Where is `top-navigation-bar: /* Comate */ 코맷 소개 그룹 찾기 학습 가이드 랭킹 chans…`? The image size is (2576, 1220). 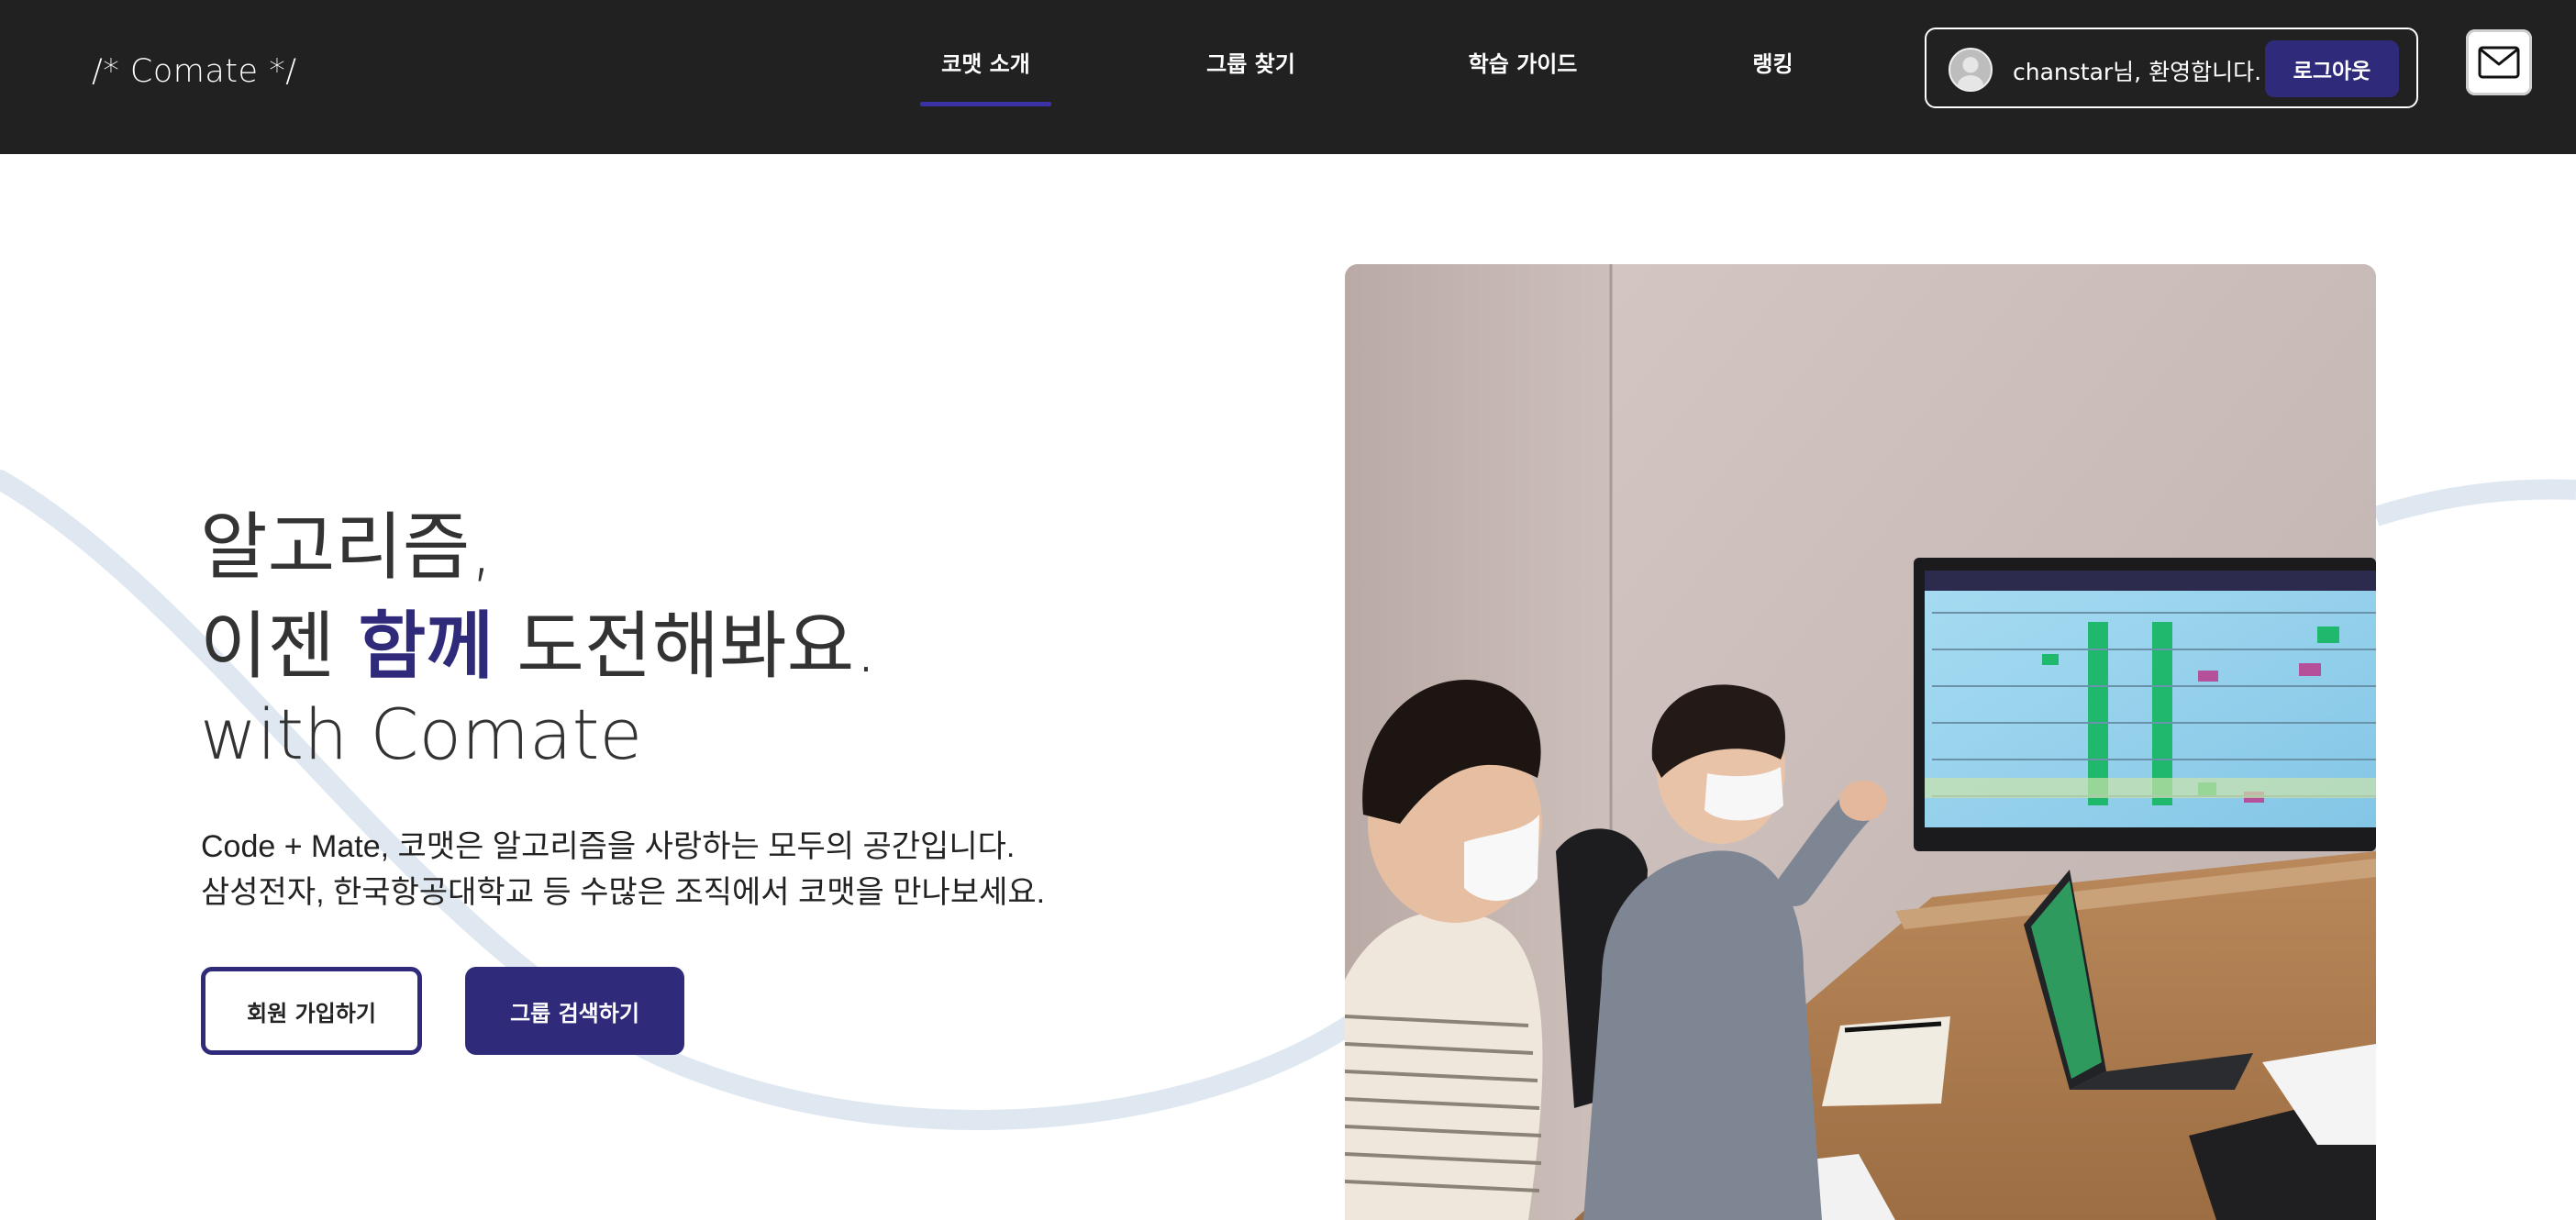 top-navigation-bar: /* Comate */ 코맷 소개 그룹 찾기 학습 가이드 랭킹 chans… is located at coordinates (1288, 77).